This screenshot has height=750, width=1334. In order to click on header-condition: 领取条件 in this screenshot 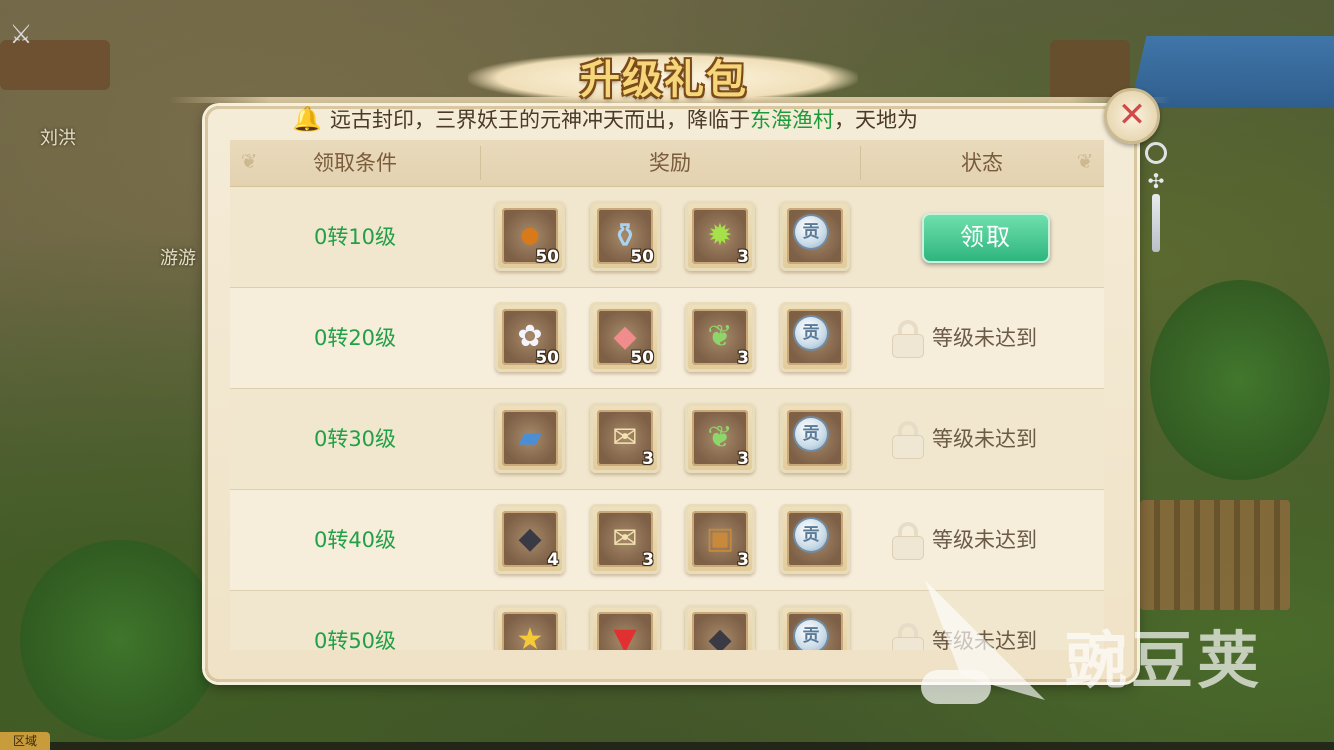, I will do `click(355, 163)`.